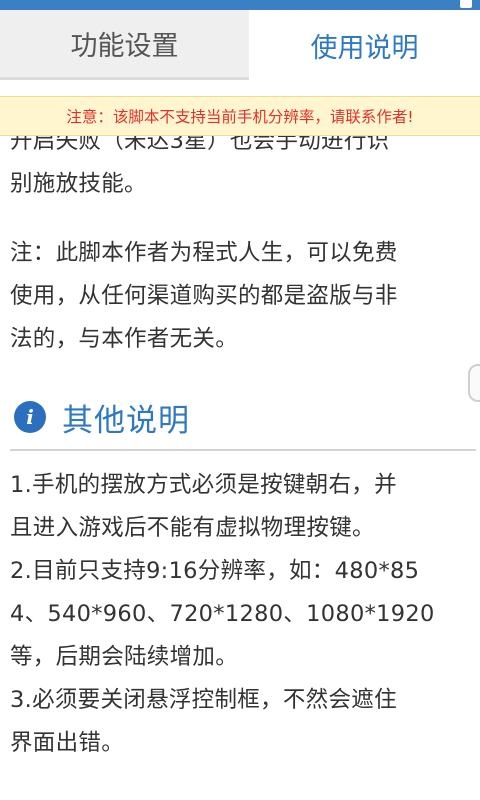 This screenshot has width=480, height=800. What do you see at coordinates (67, 743) in the screenshot?
I see `text-line: 界面出错。` at bounding box center [67, 743].